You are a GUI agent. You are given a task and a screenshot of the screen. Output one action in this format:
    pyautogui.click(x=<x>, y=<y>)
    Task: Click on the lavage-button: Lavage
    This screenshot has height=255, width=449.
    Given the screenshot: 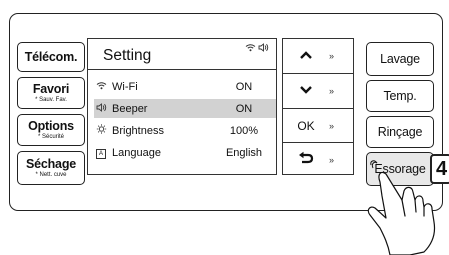 What is the action you would take?
    pyautogui.click(x=400, y=59)
    